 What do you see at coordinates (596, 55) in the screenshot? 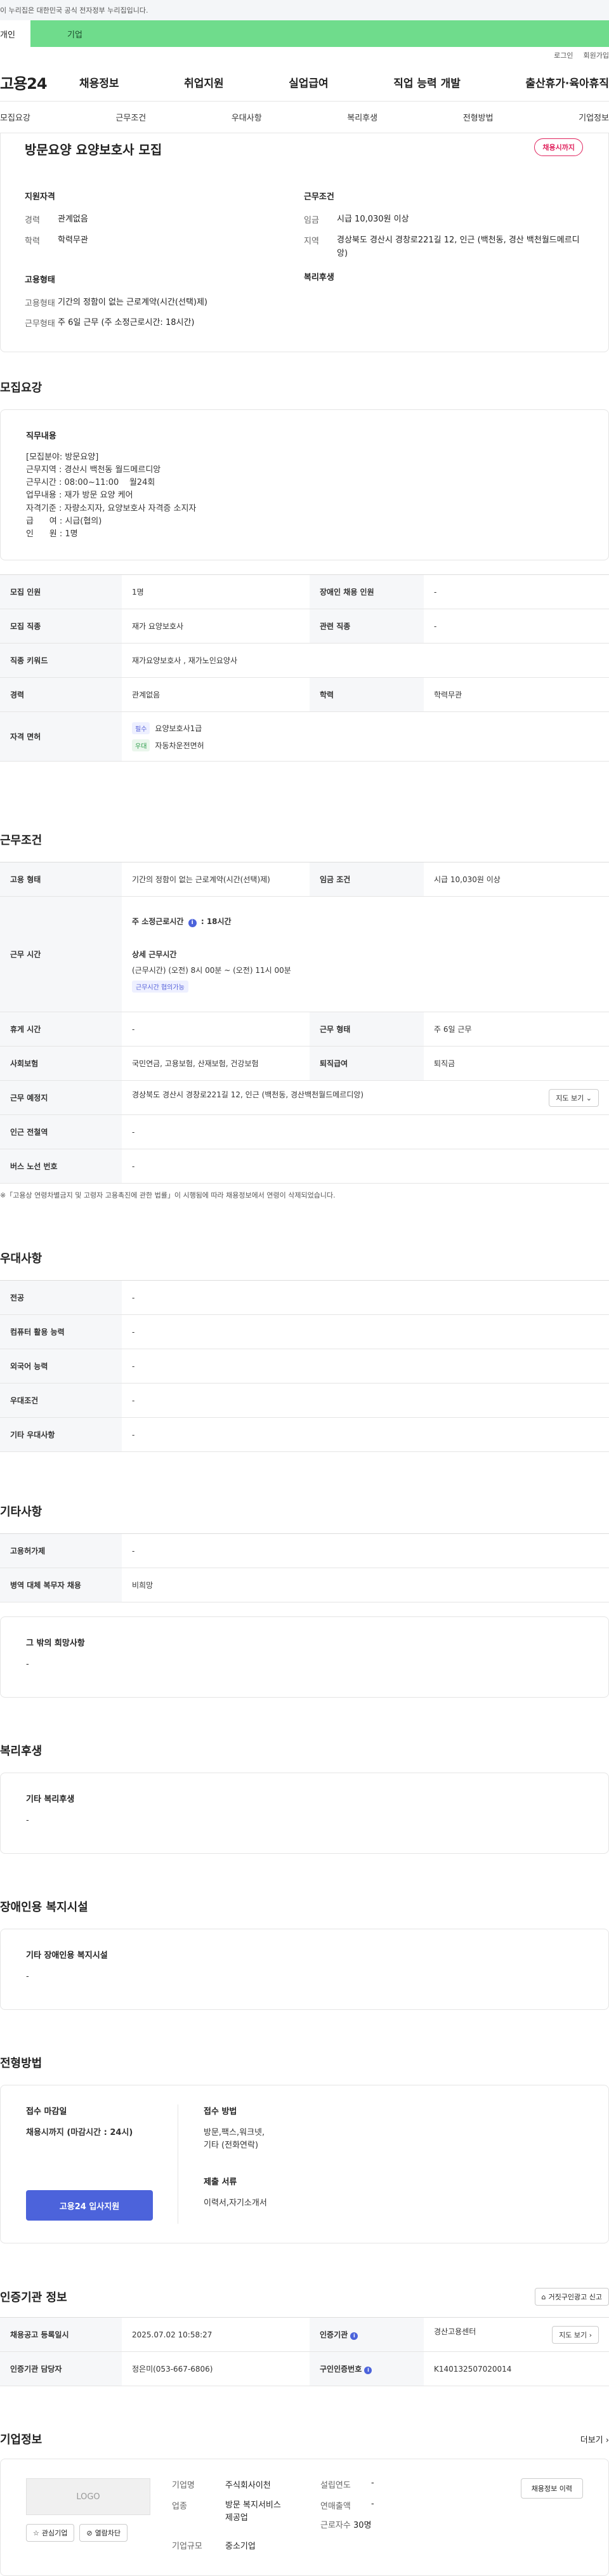
I see `signup-link: 회원가입` at bounding box center [596, 55].